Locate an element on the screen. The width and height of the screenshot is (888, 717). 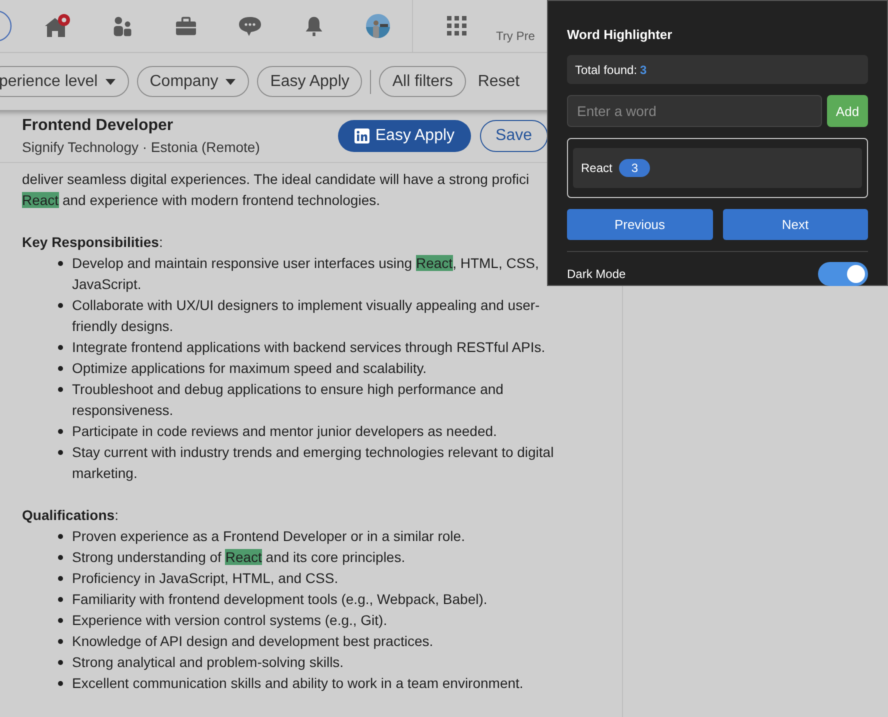
people-icon is located at coordinates (123, 26).